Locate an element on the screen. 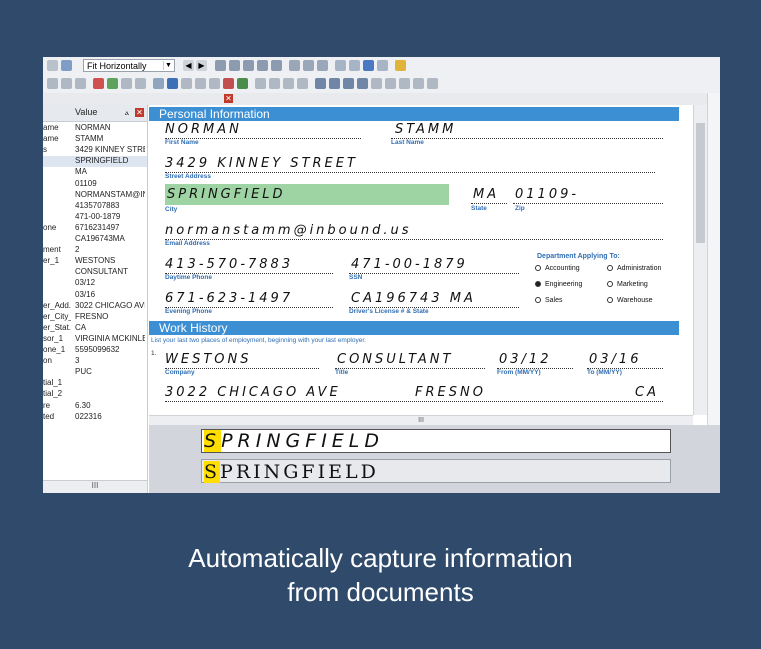 This screenshot has width=761, height=649. delete-icon is located at coordinates (98, 83).